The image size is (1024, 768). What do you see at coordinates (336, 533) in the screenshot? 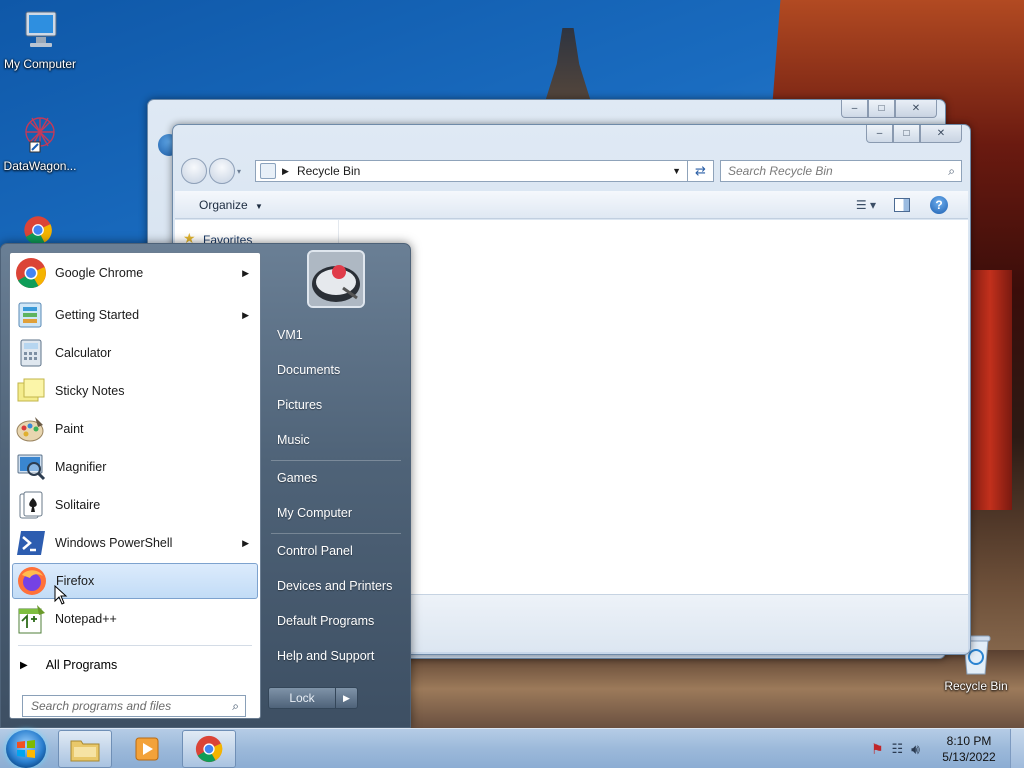
I see `start-right-separator` at bounding box center [336, 533].